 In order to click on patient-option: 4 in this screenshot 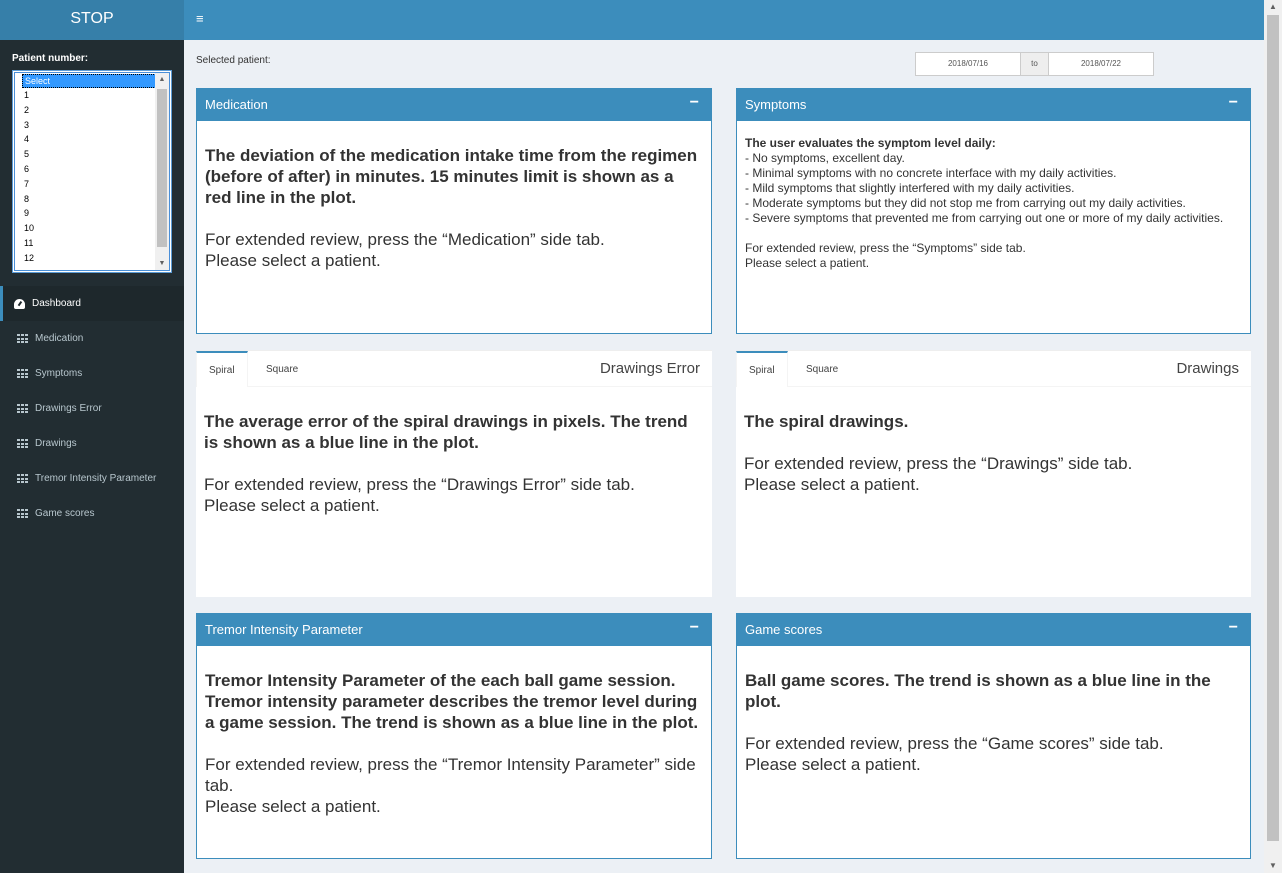, I will do `click(89, 139)`.